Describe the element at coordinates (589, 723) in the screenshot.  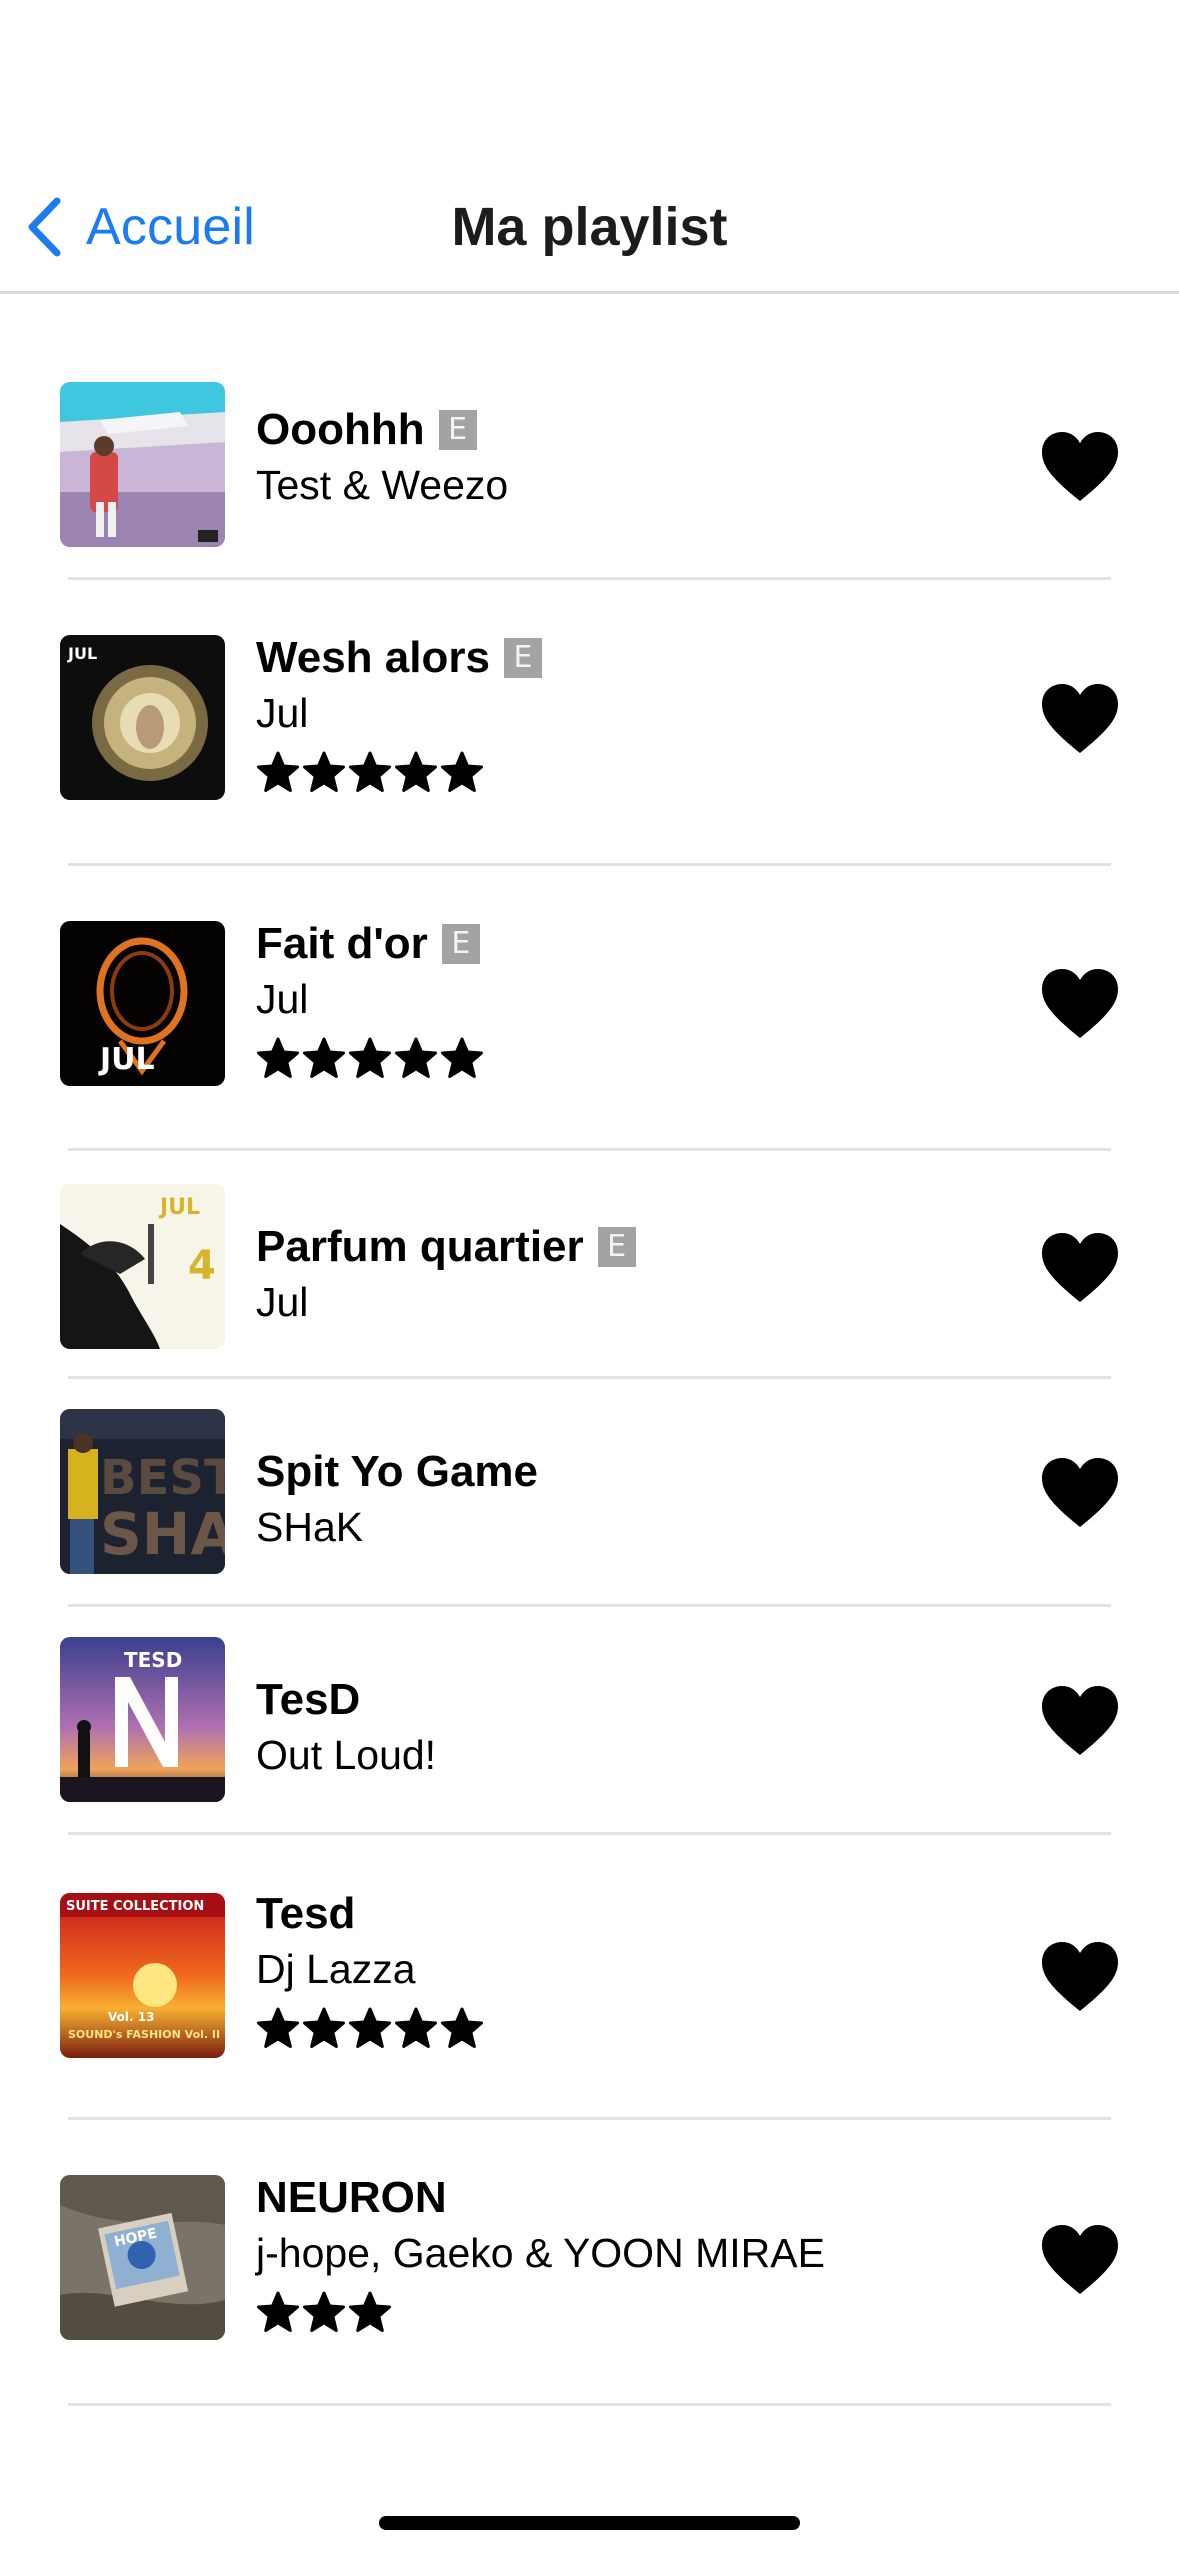
I see `track-row: JUL Wesh alors E Jul` at that location.